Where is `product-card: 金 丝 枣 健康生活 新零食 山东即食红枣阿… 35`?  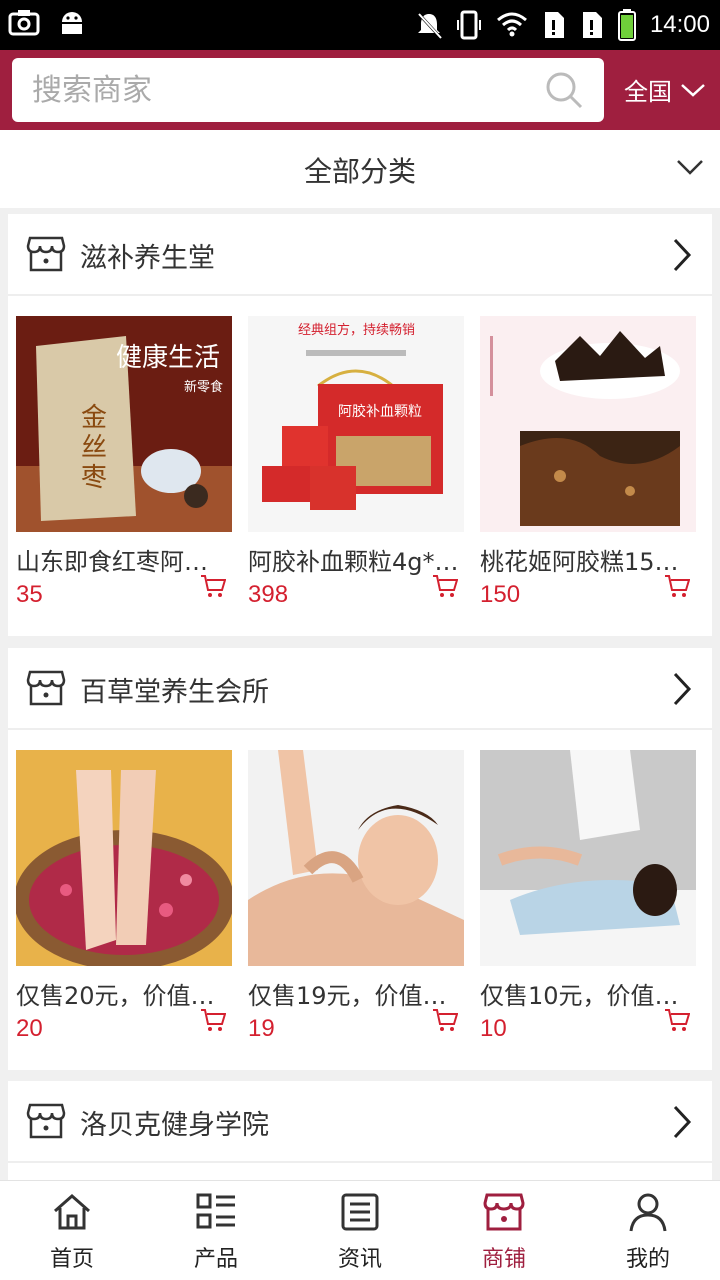
product-card: 金 丝 枣 健康生活 新零食 山东即食红枣阿… 35 is located at coordinates (124, 462).